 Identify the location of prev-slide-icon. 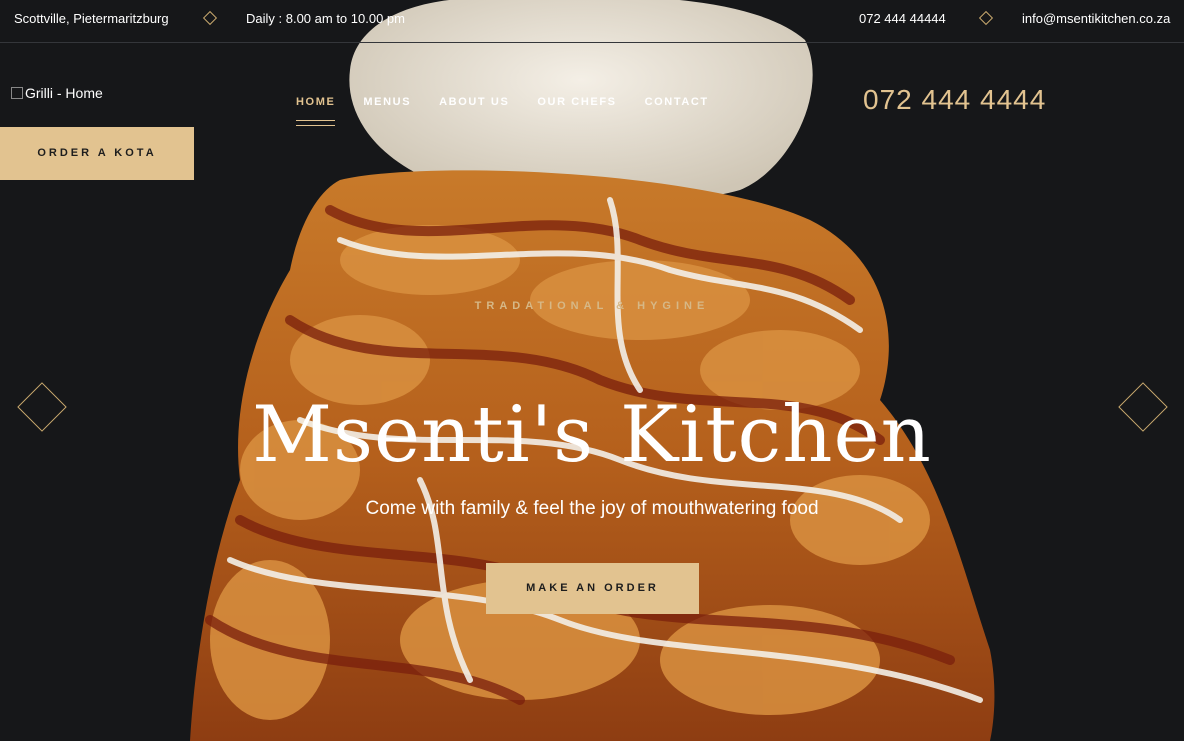
(42, 407).